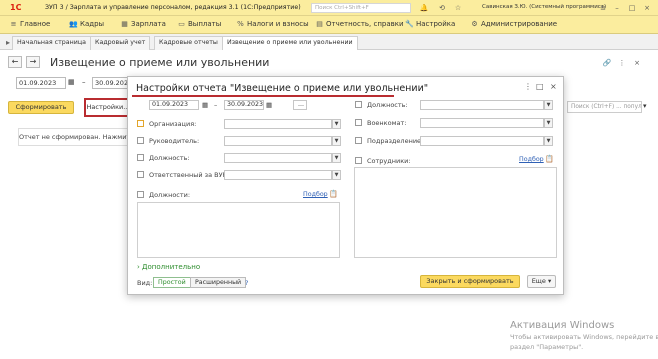 This screenshot has width=658, height=359. Describe the element at coordinates (120, 43) in the screenshot. I see `tab-hr-accounting: Кадровый учет` at that location.